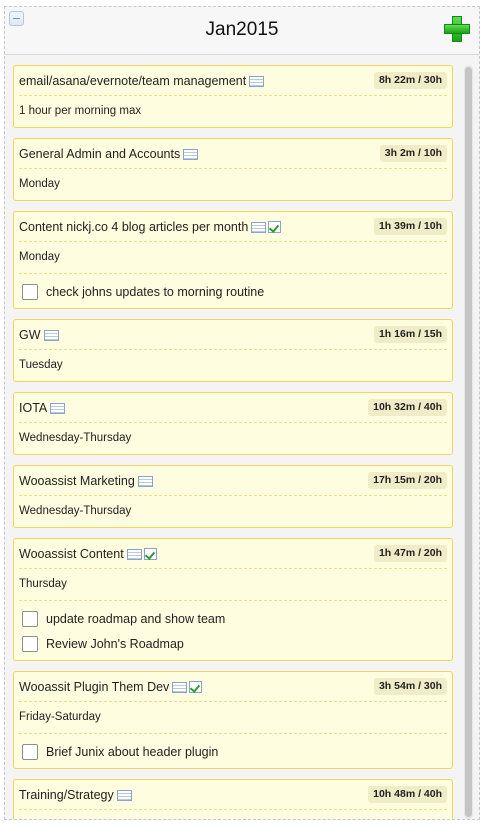  I want to click on goal-description: Tuesday, so click(41, 365).